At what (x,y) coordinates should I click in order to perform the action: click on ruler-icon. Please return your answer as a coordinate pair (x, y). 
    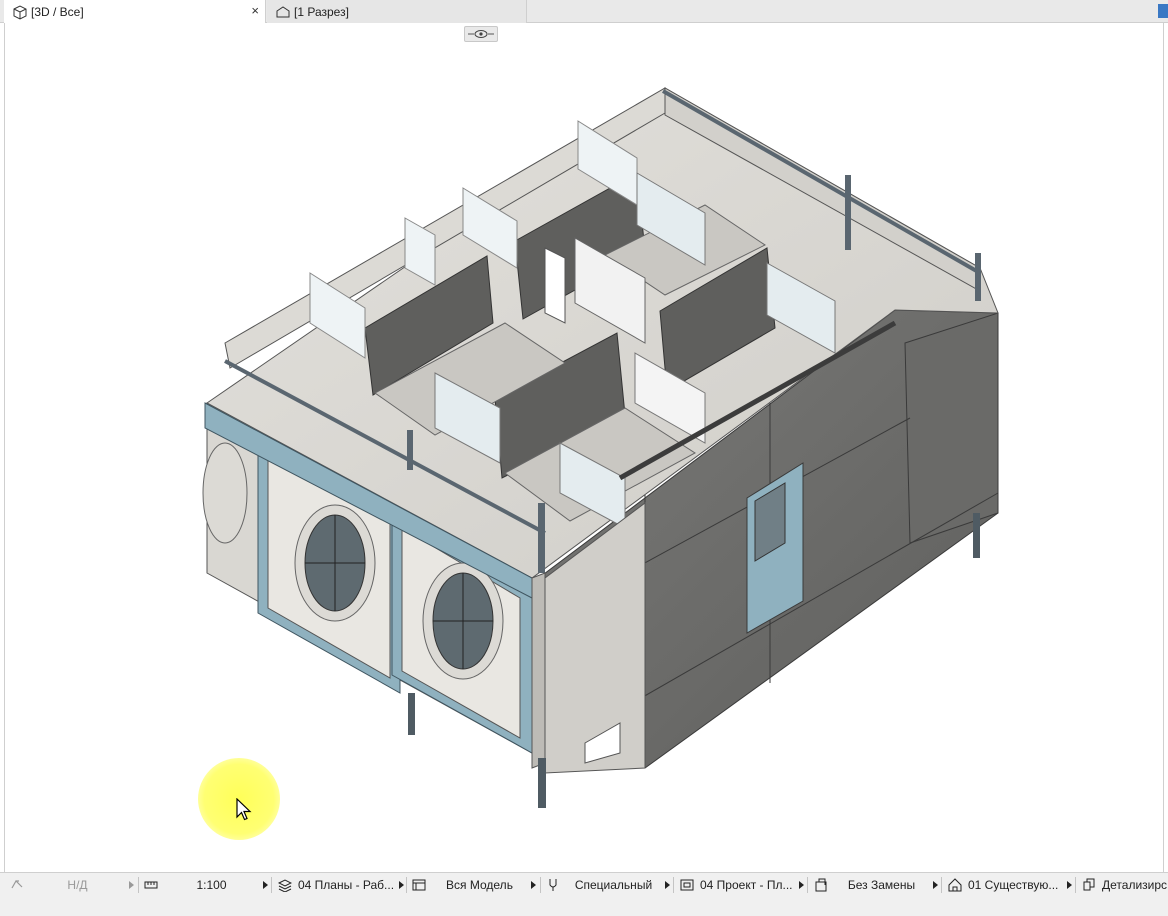
    Looking at the image, I should click on (151, 885).